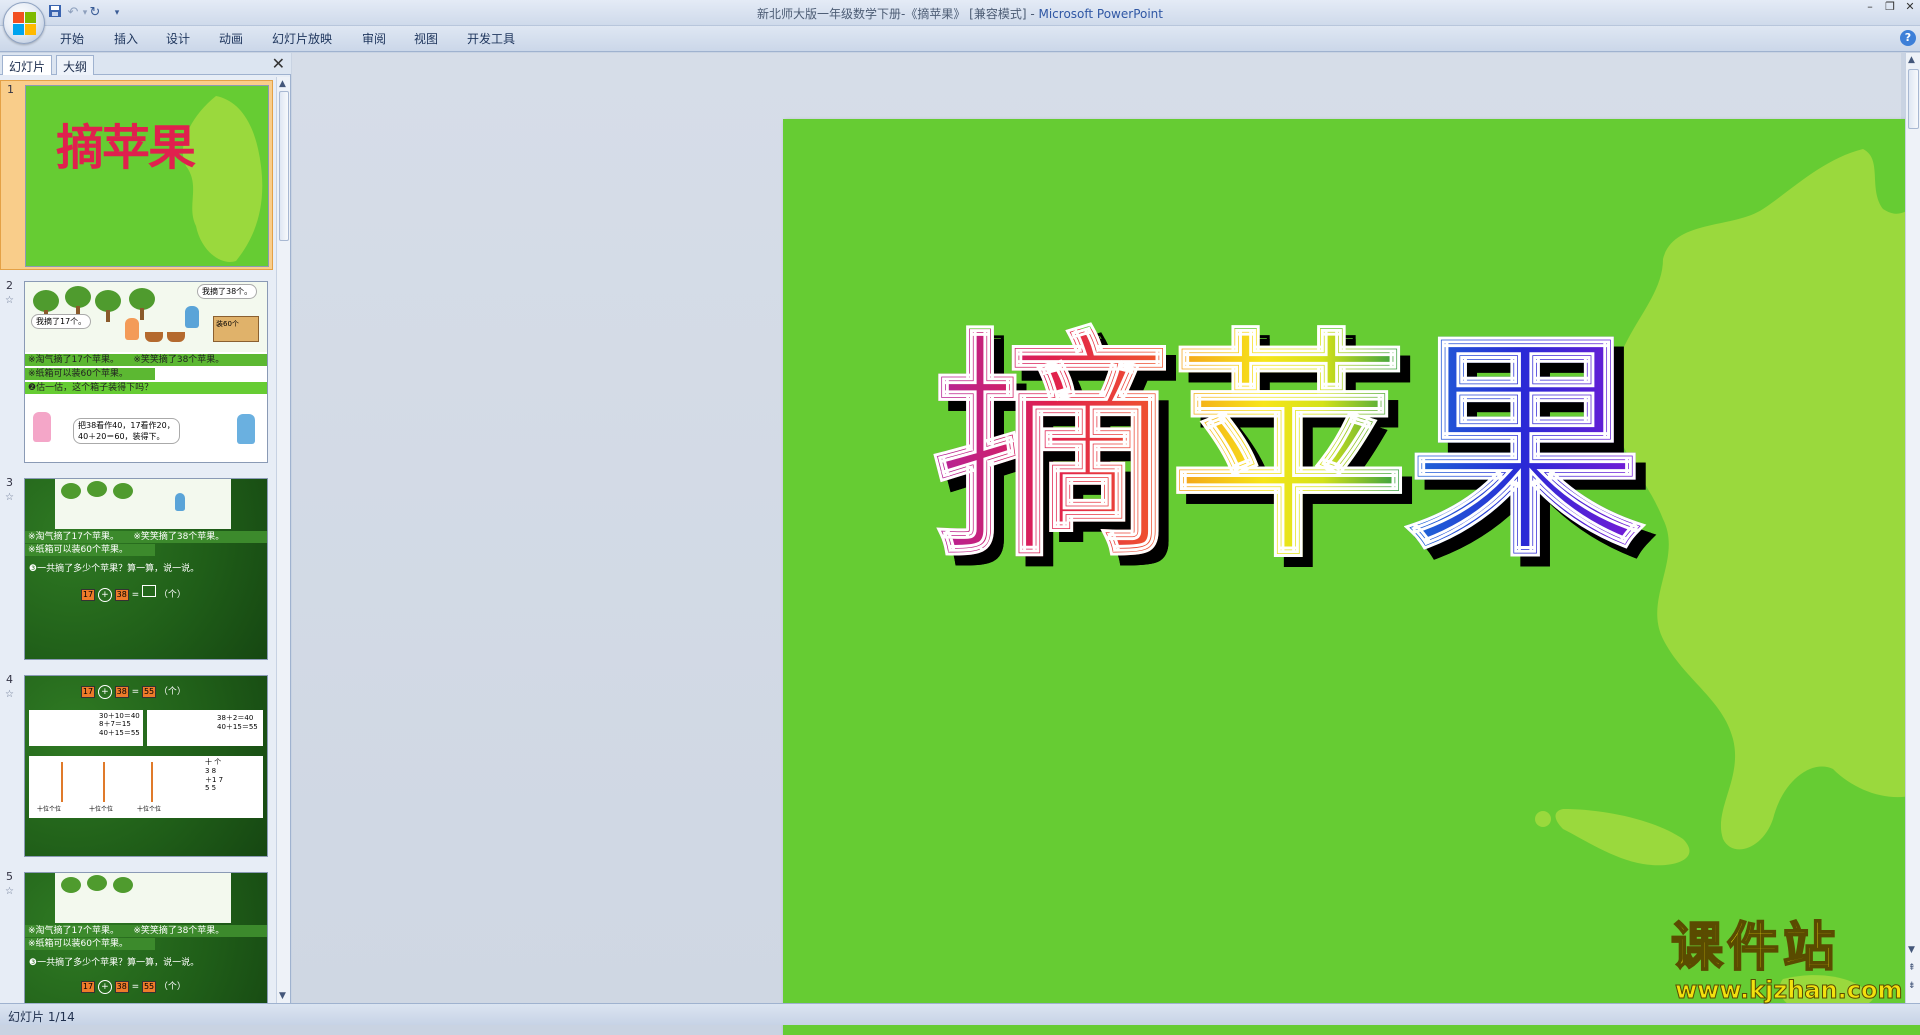 The image size is (1920, 1035). What do you see at coordinates (126, 148) in the screenshot?
I see `thumbnail-title: 摘苹果` at bounding box center [126, 148].